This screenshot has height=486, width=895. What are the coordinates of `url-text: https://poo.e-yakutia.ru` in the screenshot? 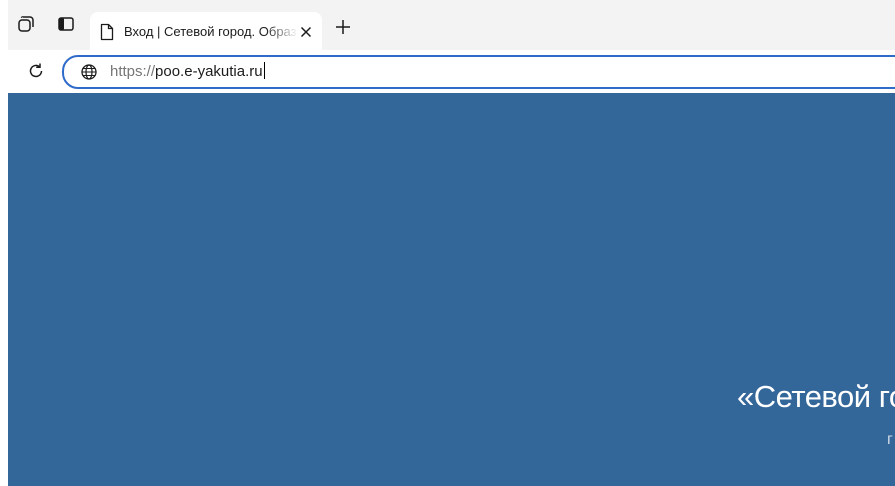 It's located at (187, 72).